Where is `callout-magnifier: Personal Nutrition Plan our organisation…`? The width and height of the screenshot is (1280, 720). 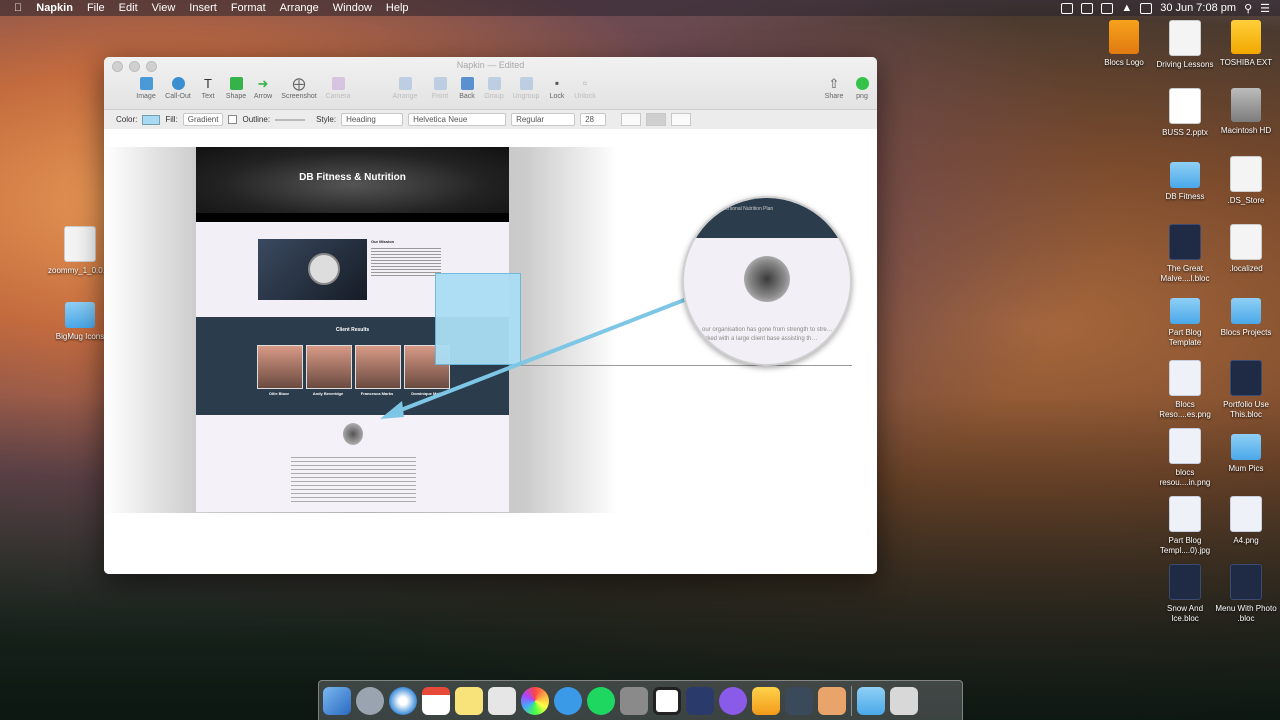
callout-magnifier: Personal Nutrition Plan our organisation… is located at coordinates (767, 281).